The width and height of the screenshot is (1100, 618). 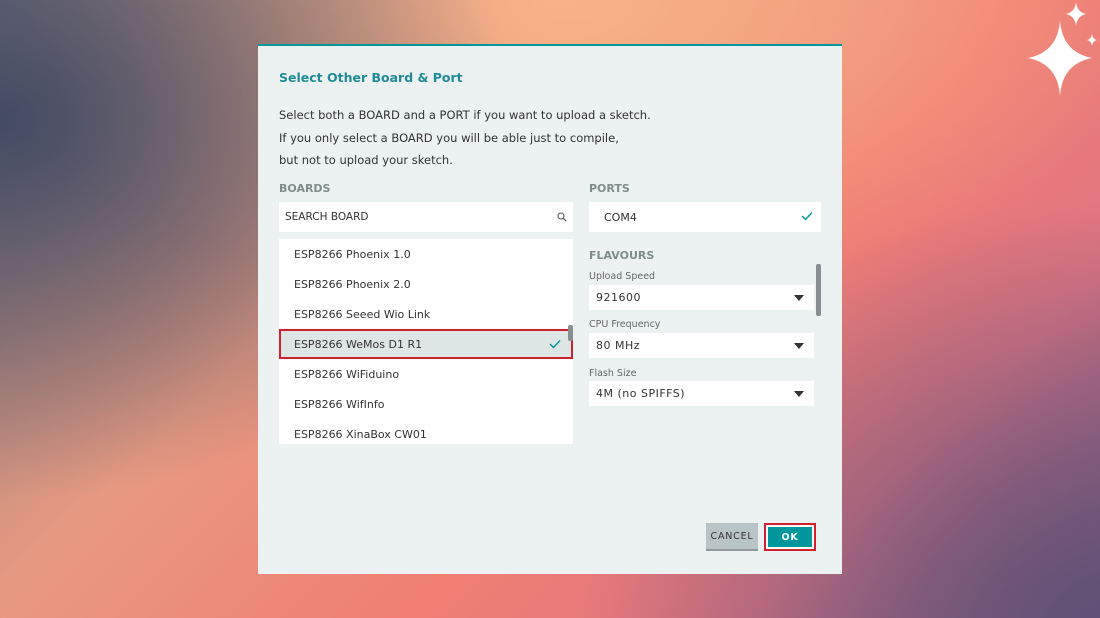 What do you see at coordinates (622, 255) in the screenshot?
I see `flavours-label: FLAVOURS` at bounding box center [622, 255].